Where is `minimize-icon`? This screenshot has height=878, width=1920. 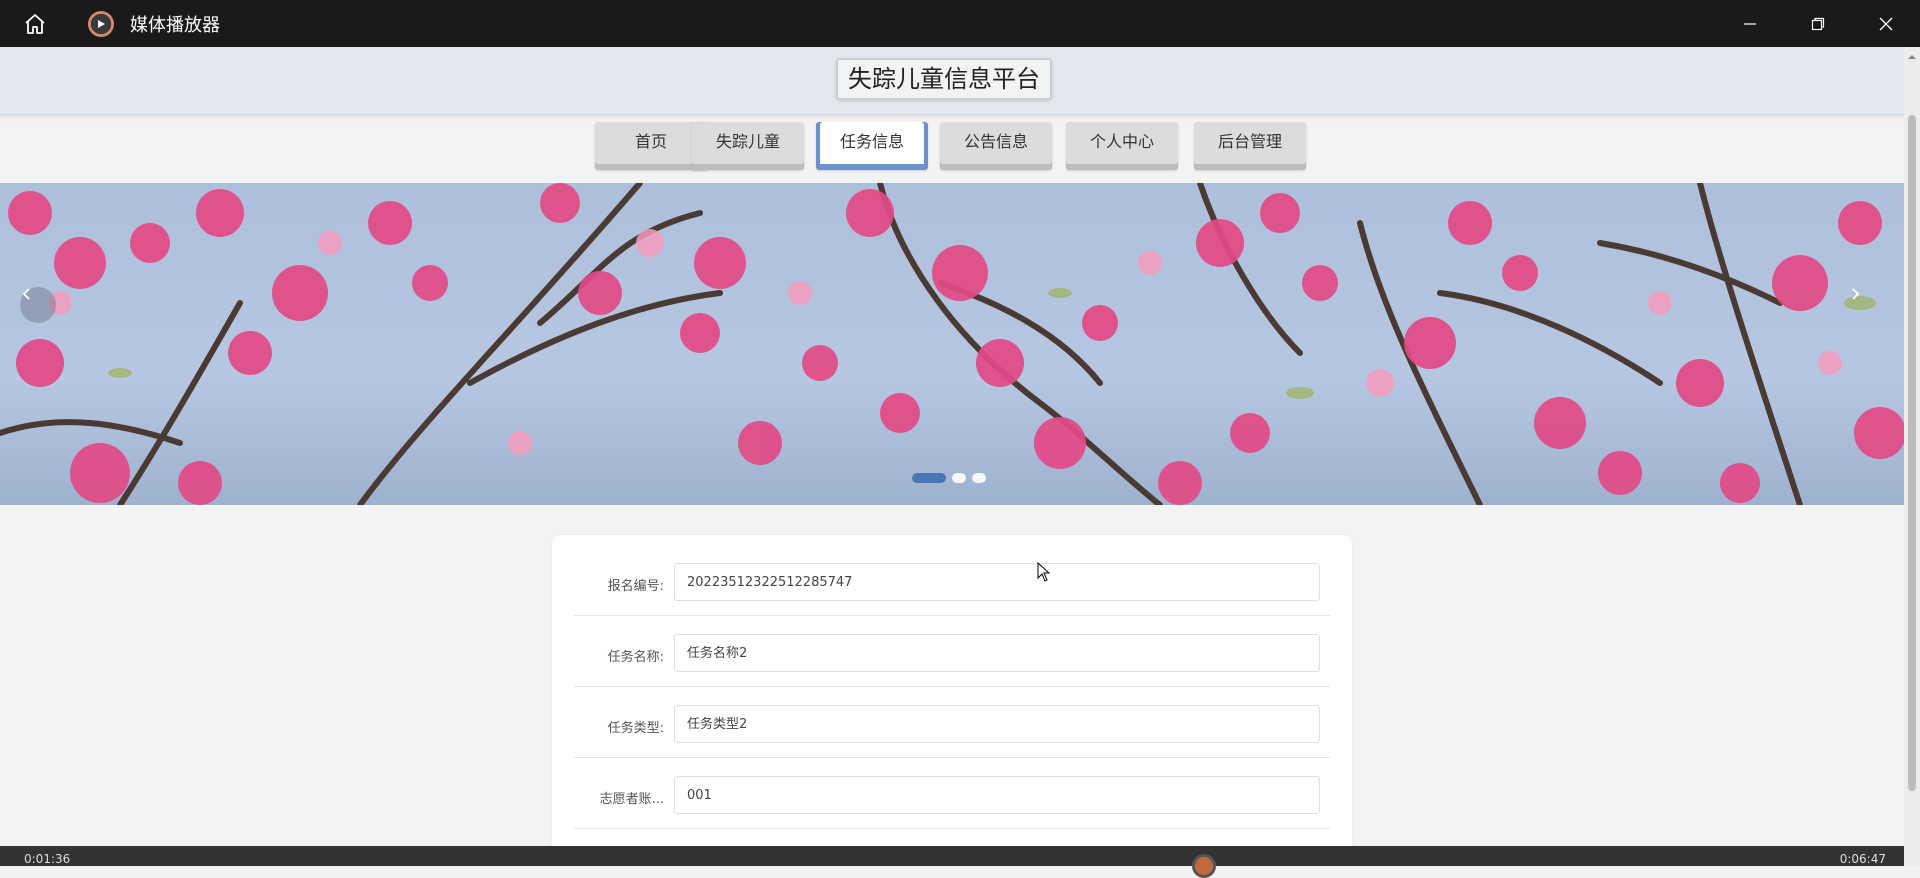
minimize-icon is located at coordinates (1750, 23).